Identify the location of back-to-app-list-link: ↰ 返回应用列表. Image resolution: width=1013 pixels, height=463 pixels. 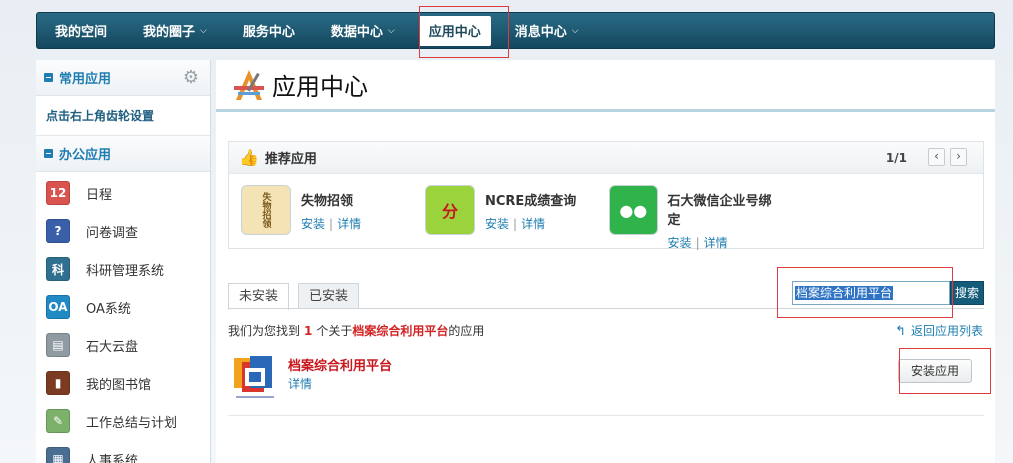
(939, 330).